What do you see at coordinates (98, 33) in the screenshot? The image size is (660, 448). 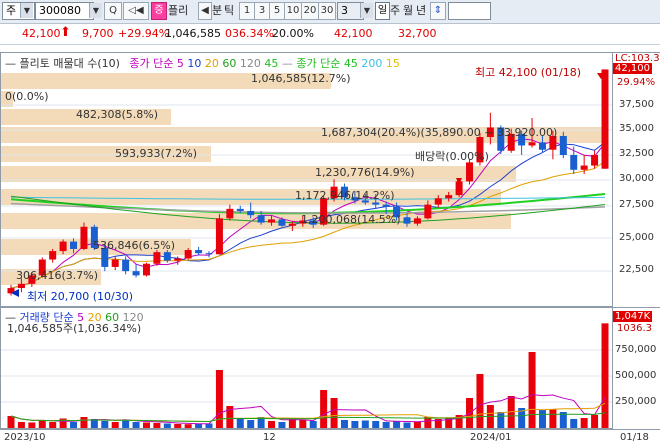 I see `change-value: 9,700` at bounding box center [98, 33].